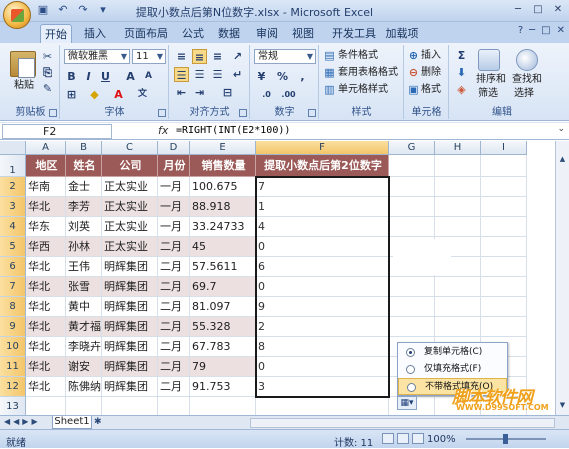 The width and height of the screenshot is (569, 449). What do you see at coordinates (489, 60) in the screenshot?
I see `sort-filter-icon` at bounding box center [489, 60].